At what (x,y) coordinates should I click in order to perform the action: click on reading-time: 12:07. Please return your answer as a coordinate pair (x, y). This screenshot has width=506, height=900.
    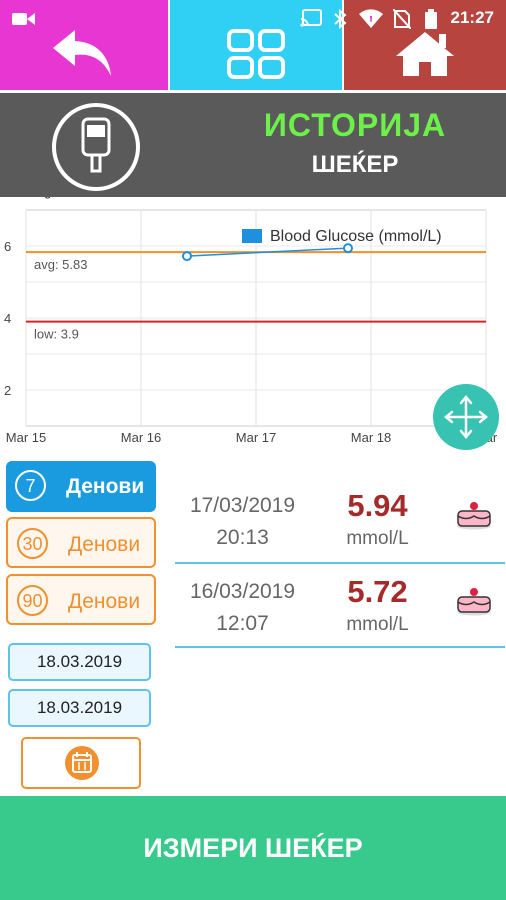
    Looking at the image, I should click on (242, 623).